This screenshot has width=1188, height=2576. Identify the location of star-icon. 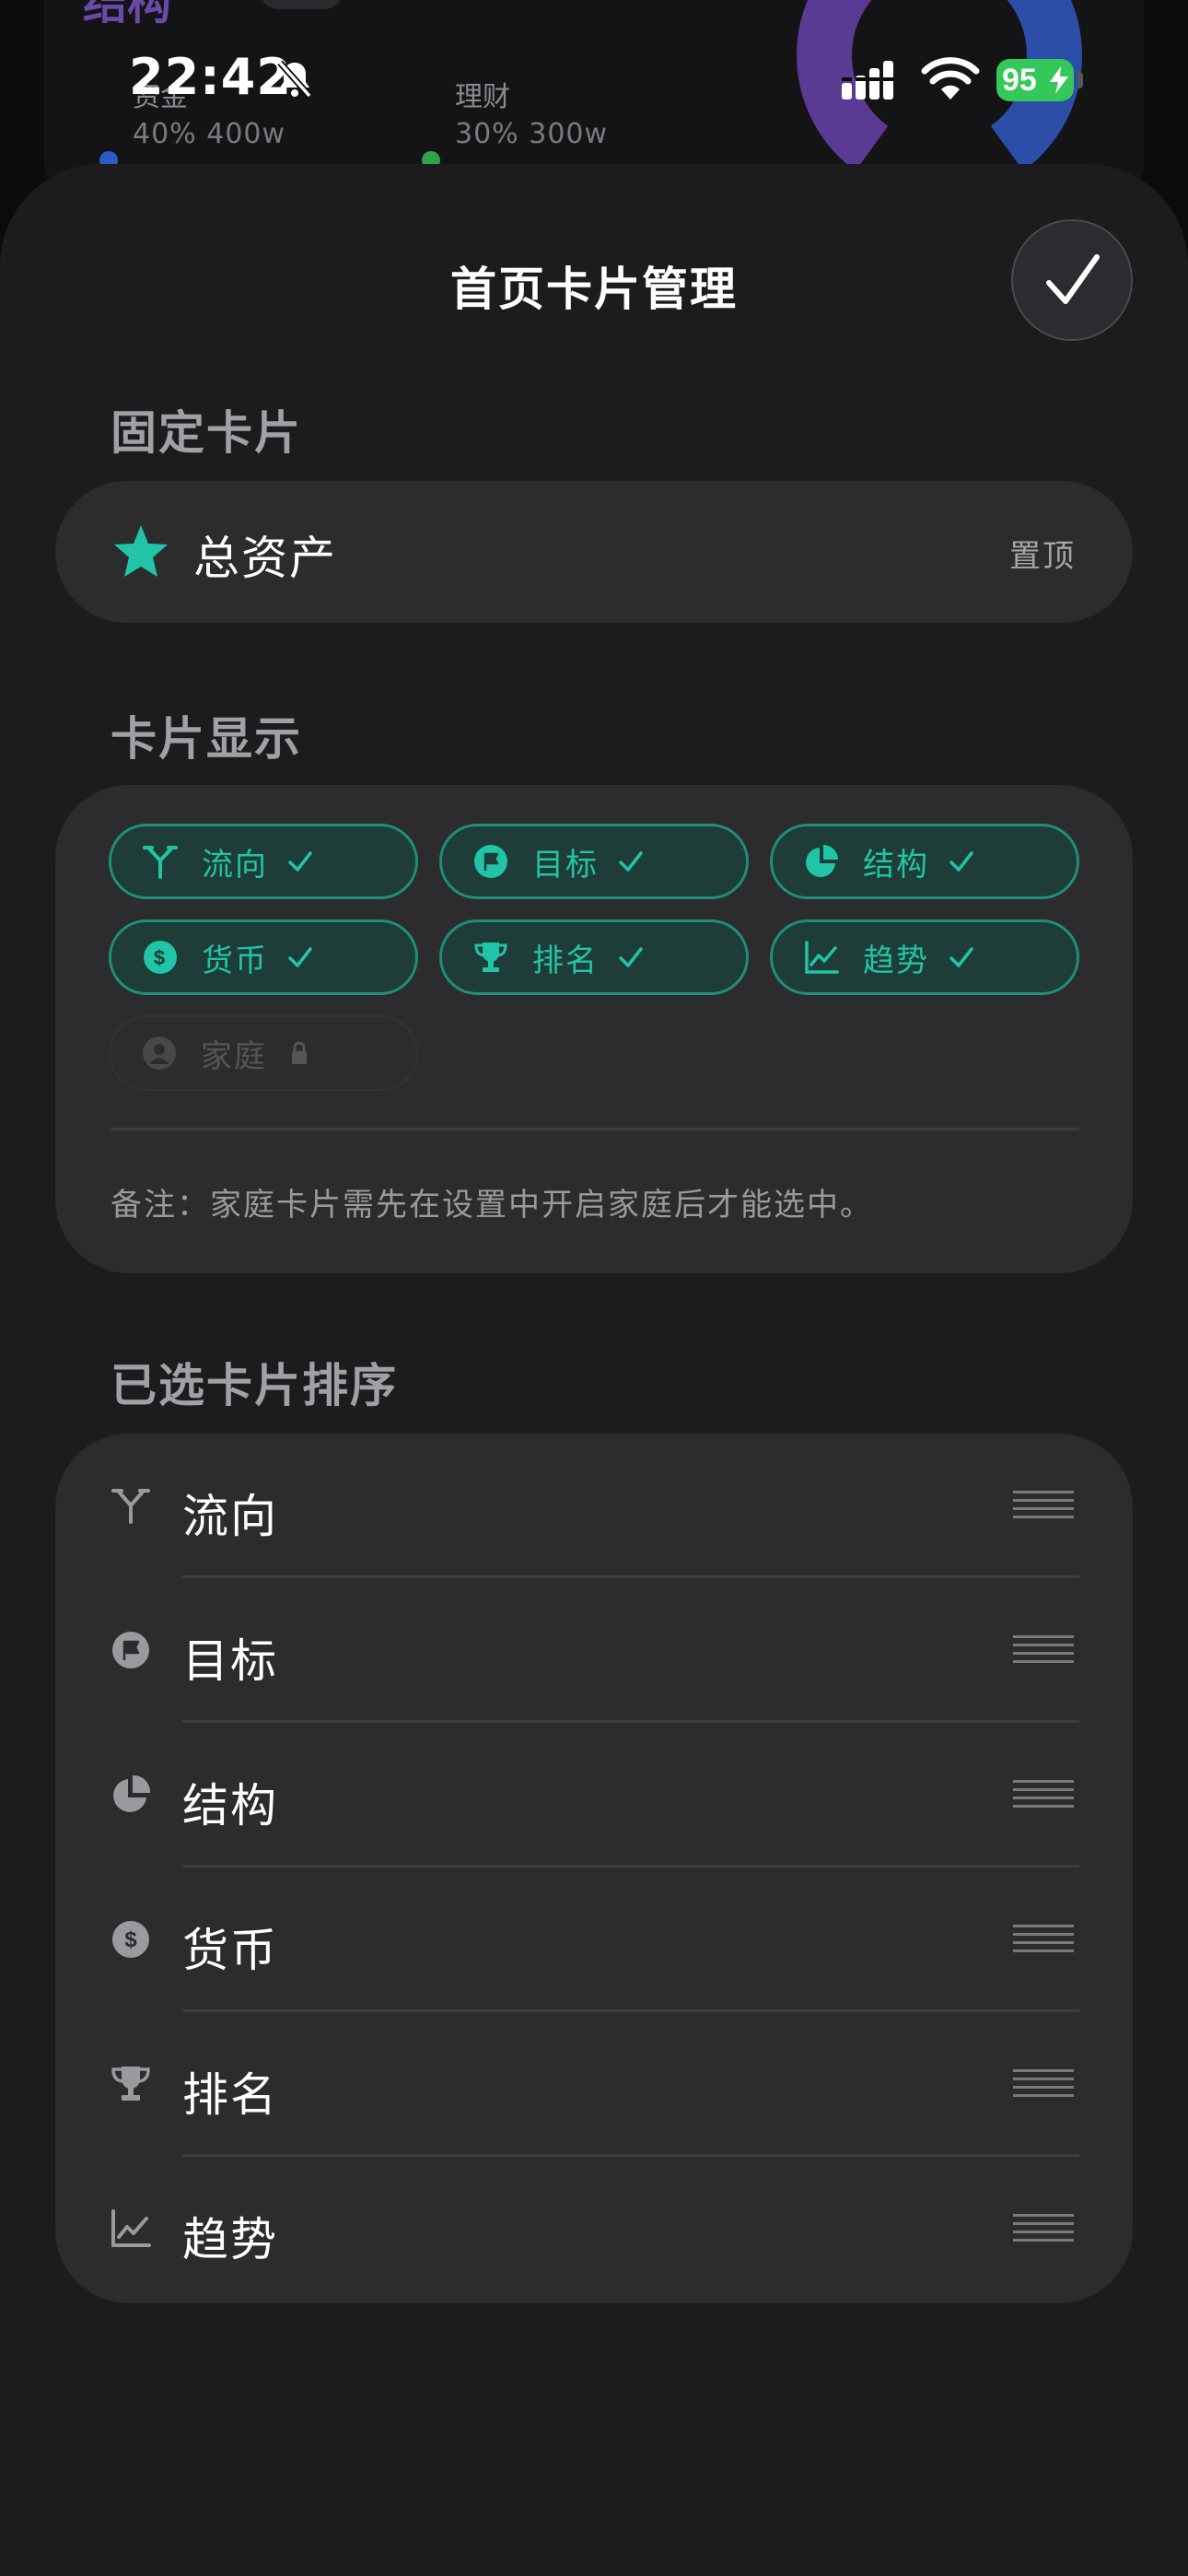
(141, 551).